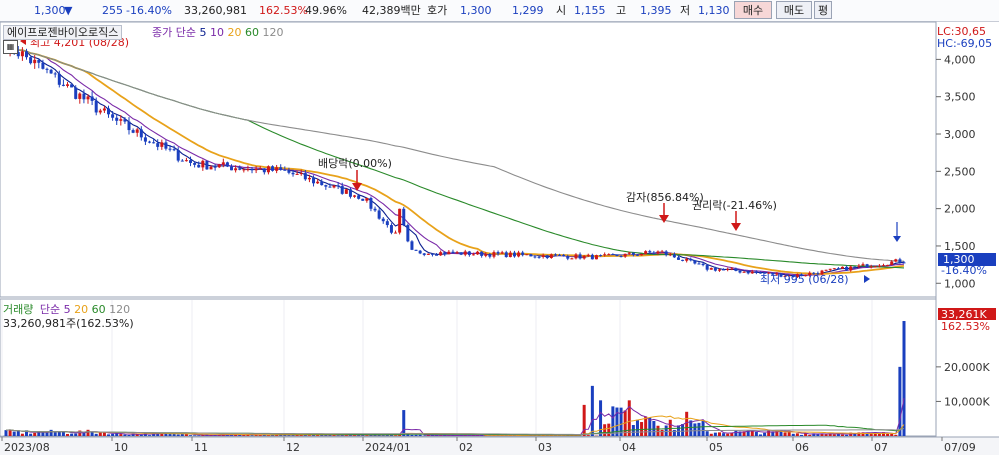 This screenshot has height=455, width=999. Describe the element at coordinates (121, 447) in the screenshot. I see `x-tick-label: 10` at that location.